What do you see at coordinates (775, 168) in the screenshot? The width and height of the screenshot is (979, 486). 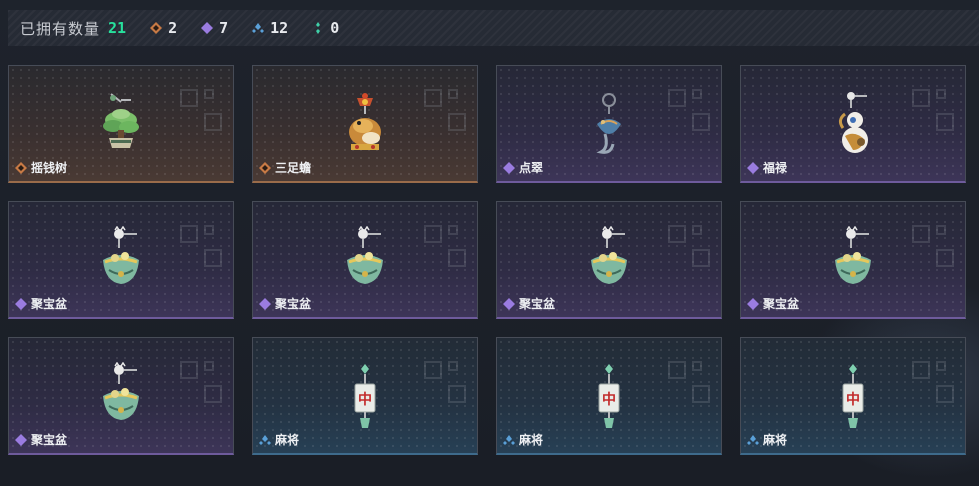 I see `pendant-name: 福禄` at bounding box center [775, 168].